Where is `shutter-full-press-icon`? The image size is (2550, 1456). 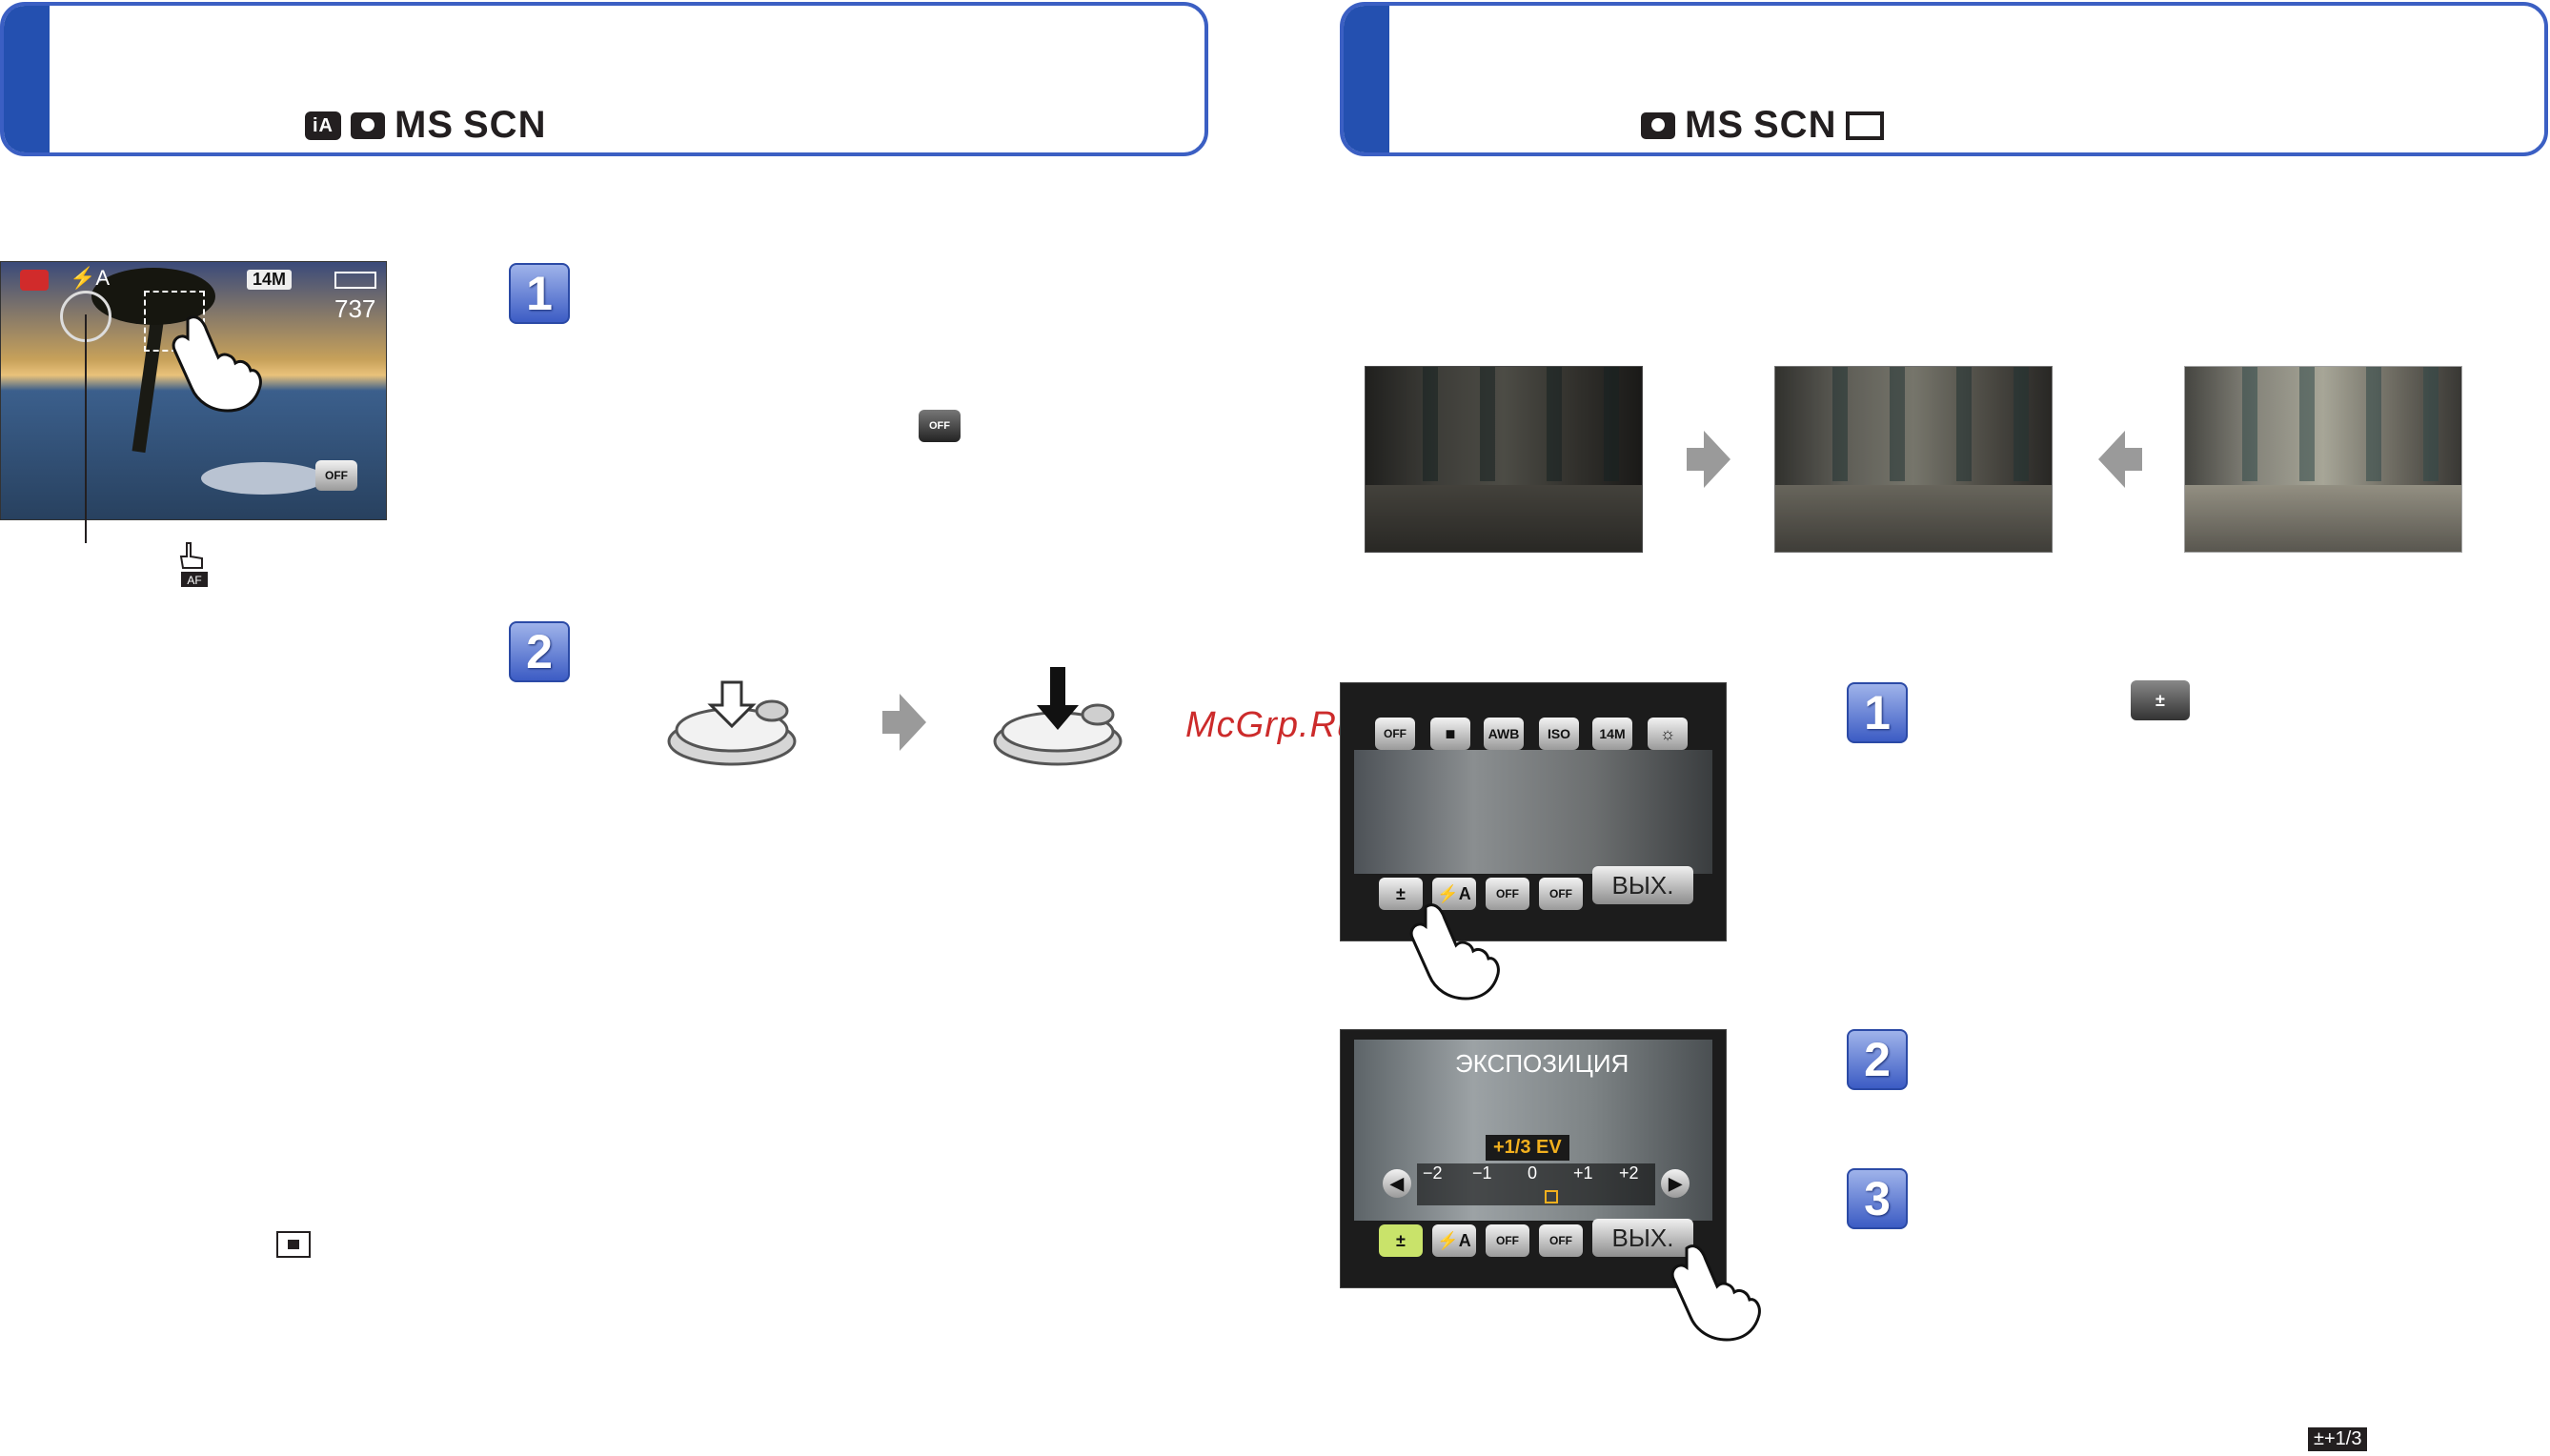 shutter-full-press-icon is located at coordinates (1058, 717).